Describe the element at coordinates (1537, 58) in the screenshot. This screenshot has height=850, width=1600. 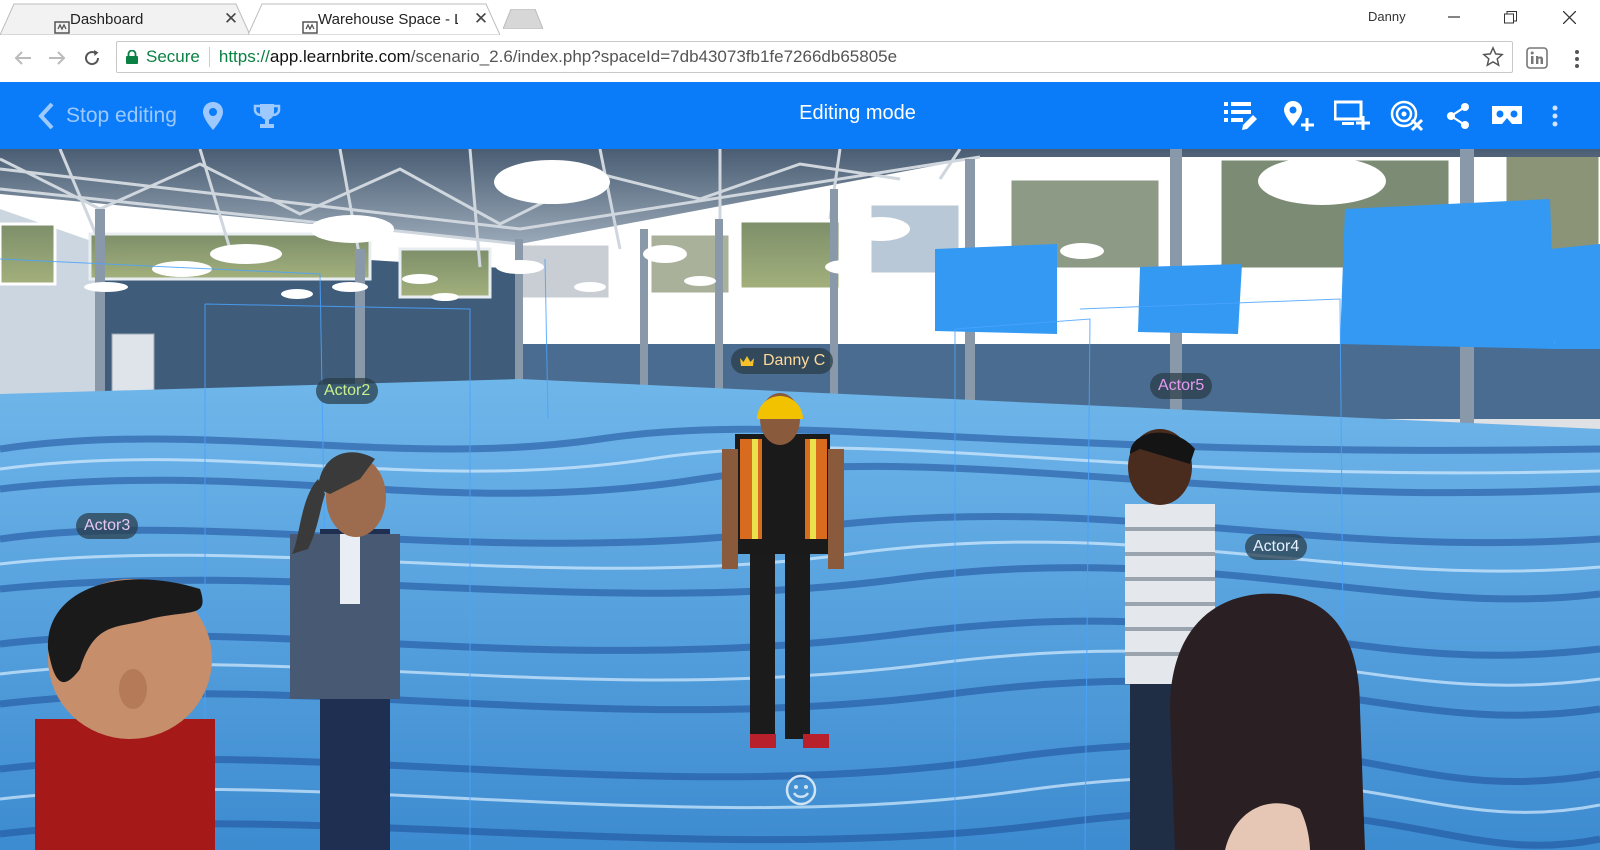
I see `linkedin-icon` at that location.